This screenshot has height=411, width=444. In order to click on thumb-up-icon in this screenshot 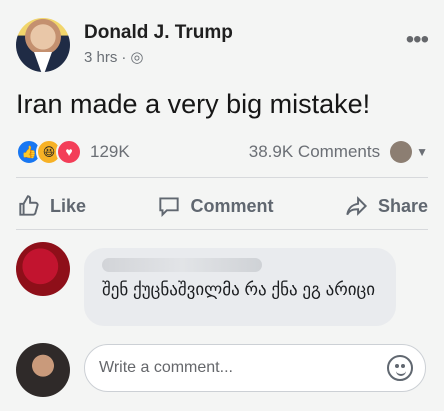, I will do `click(29, 205)`.